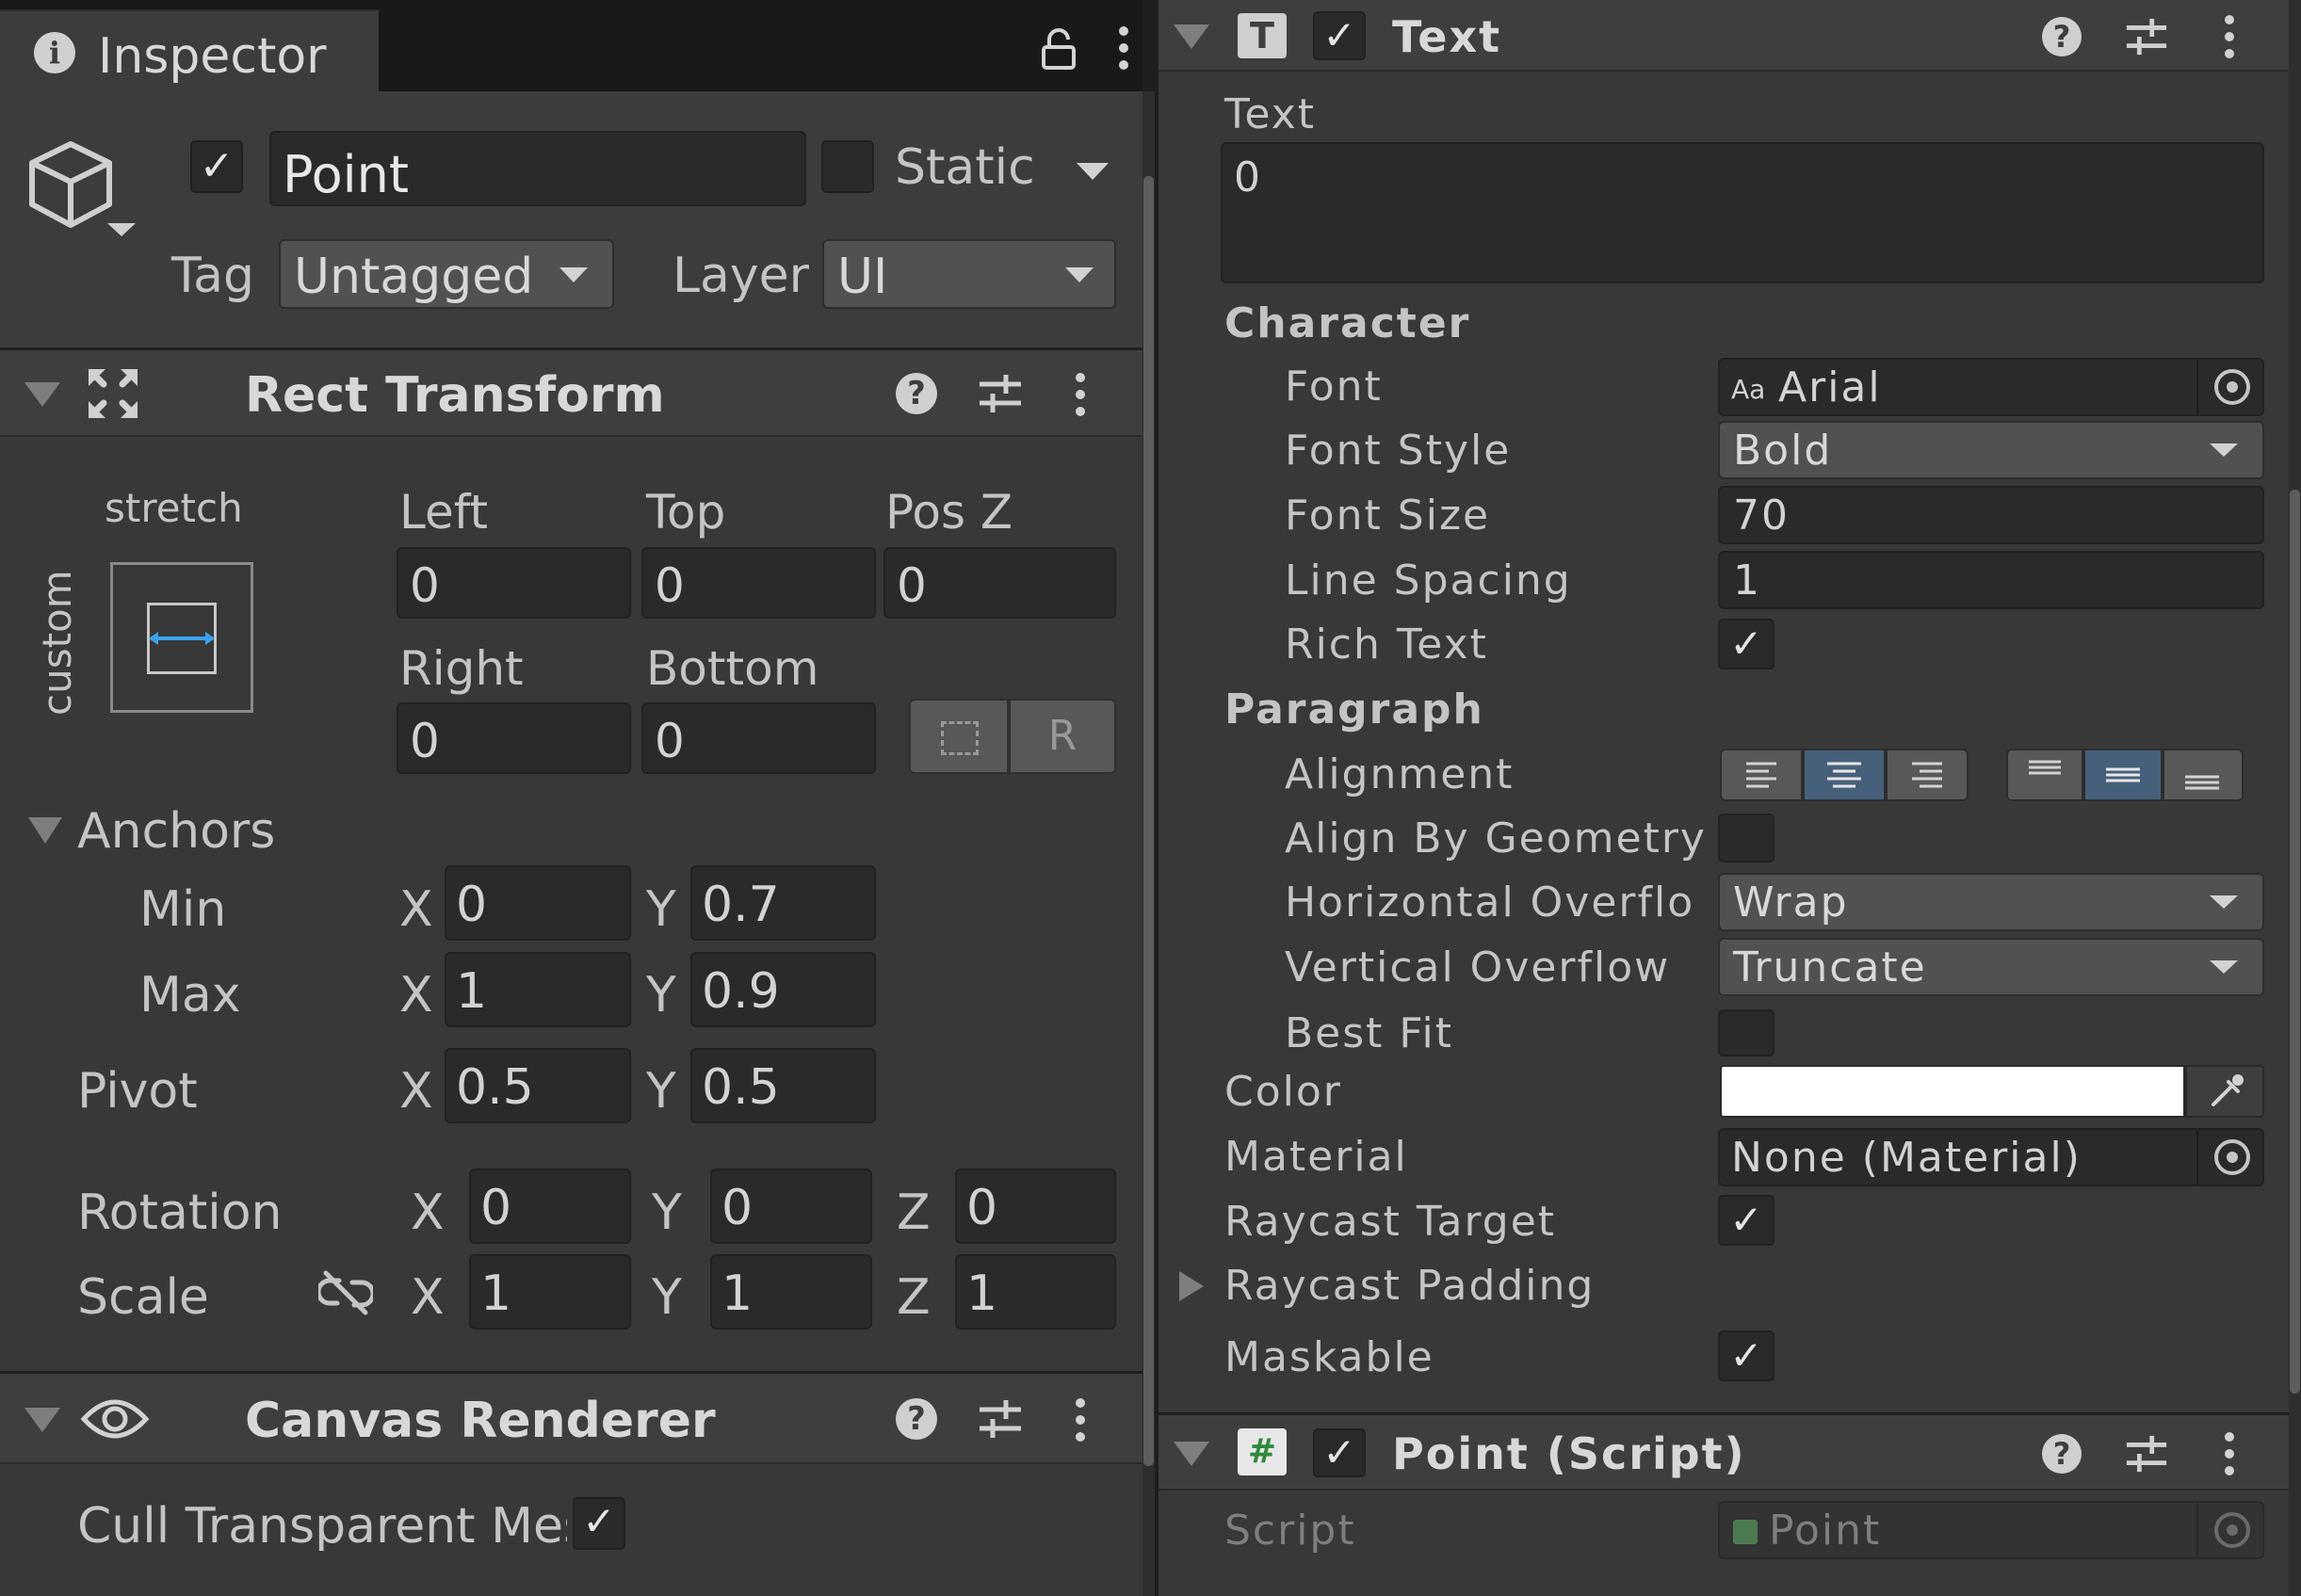  I want to click on eyedropper-icon, so click(2224, 1091).